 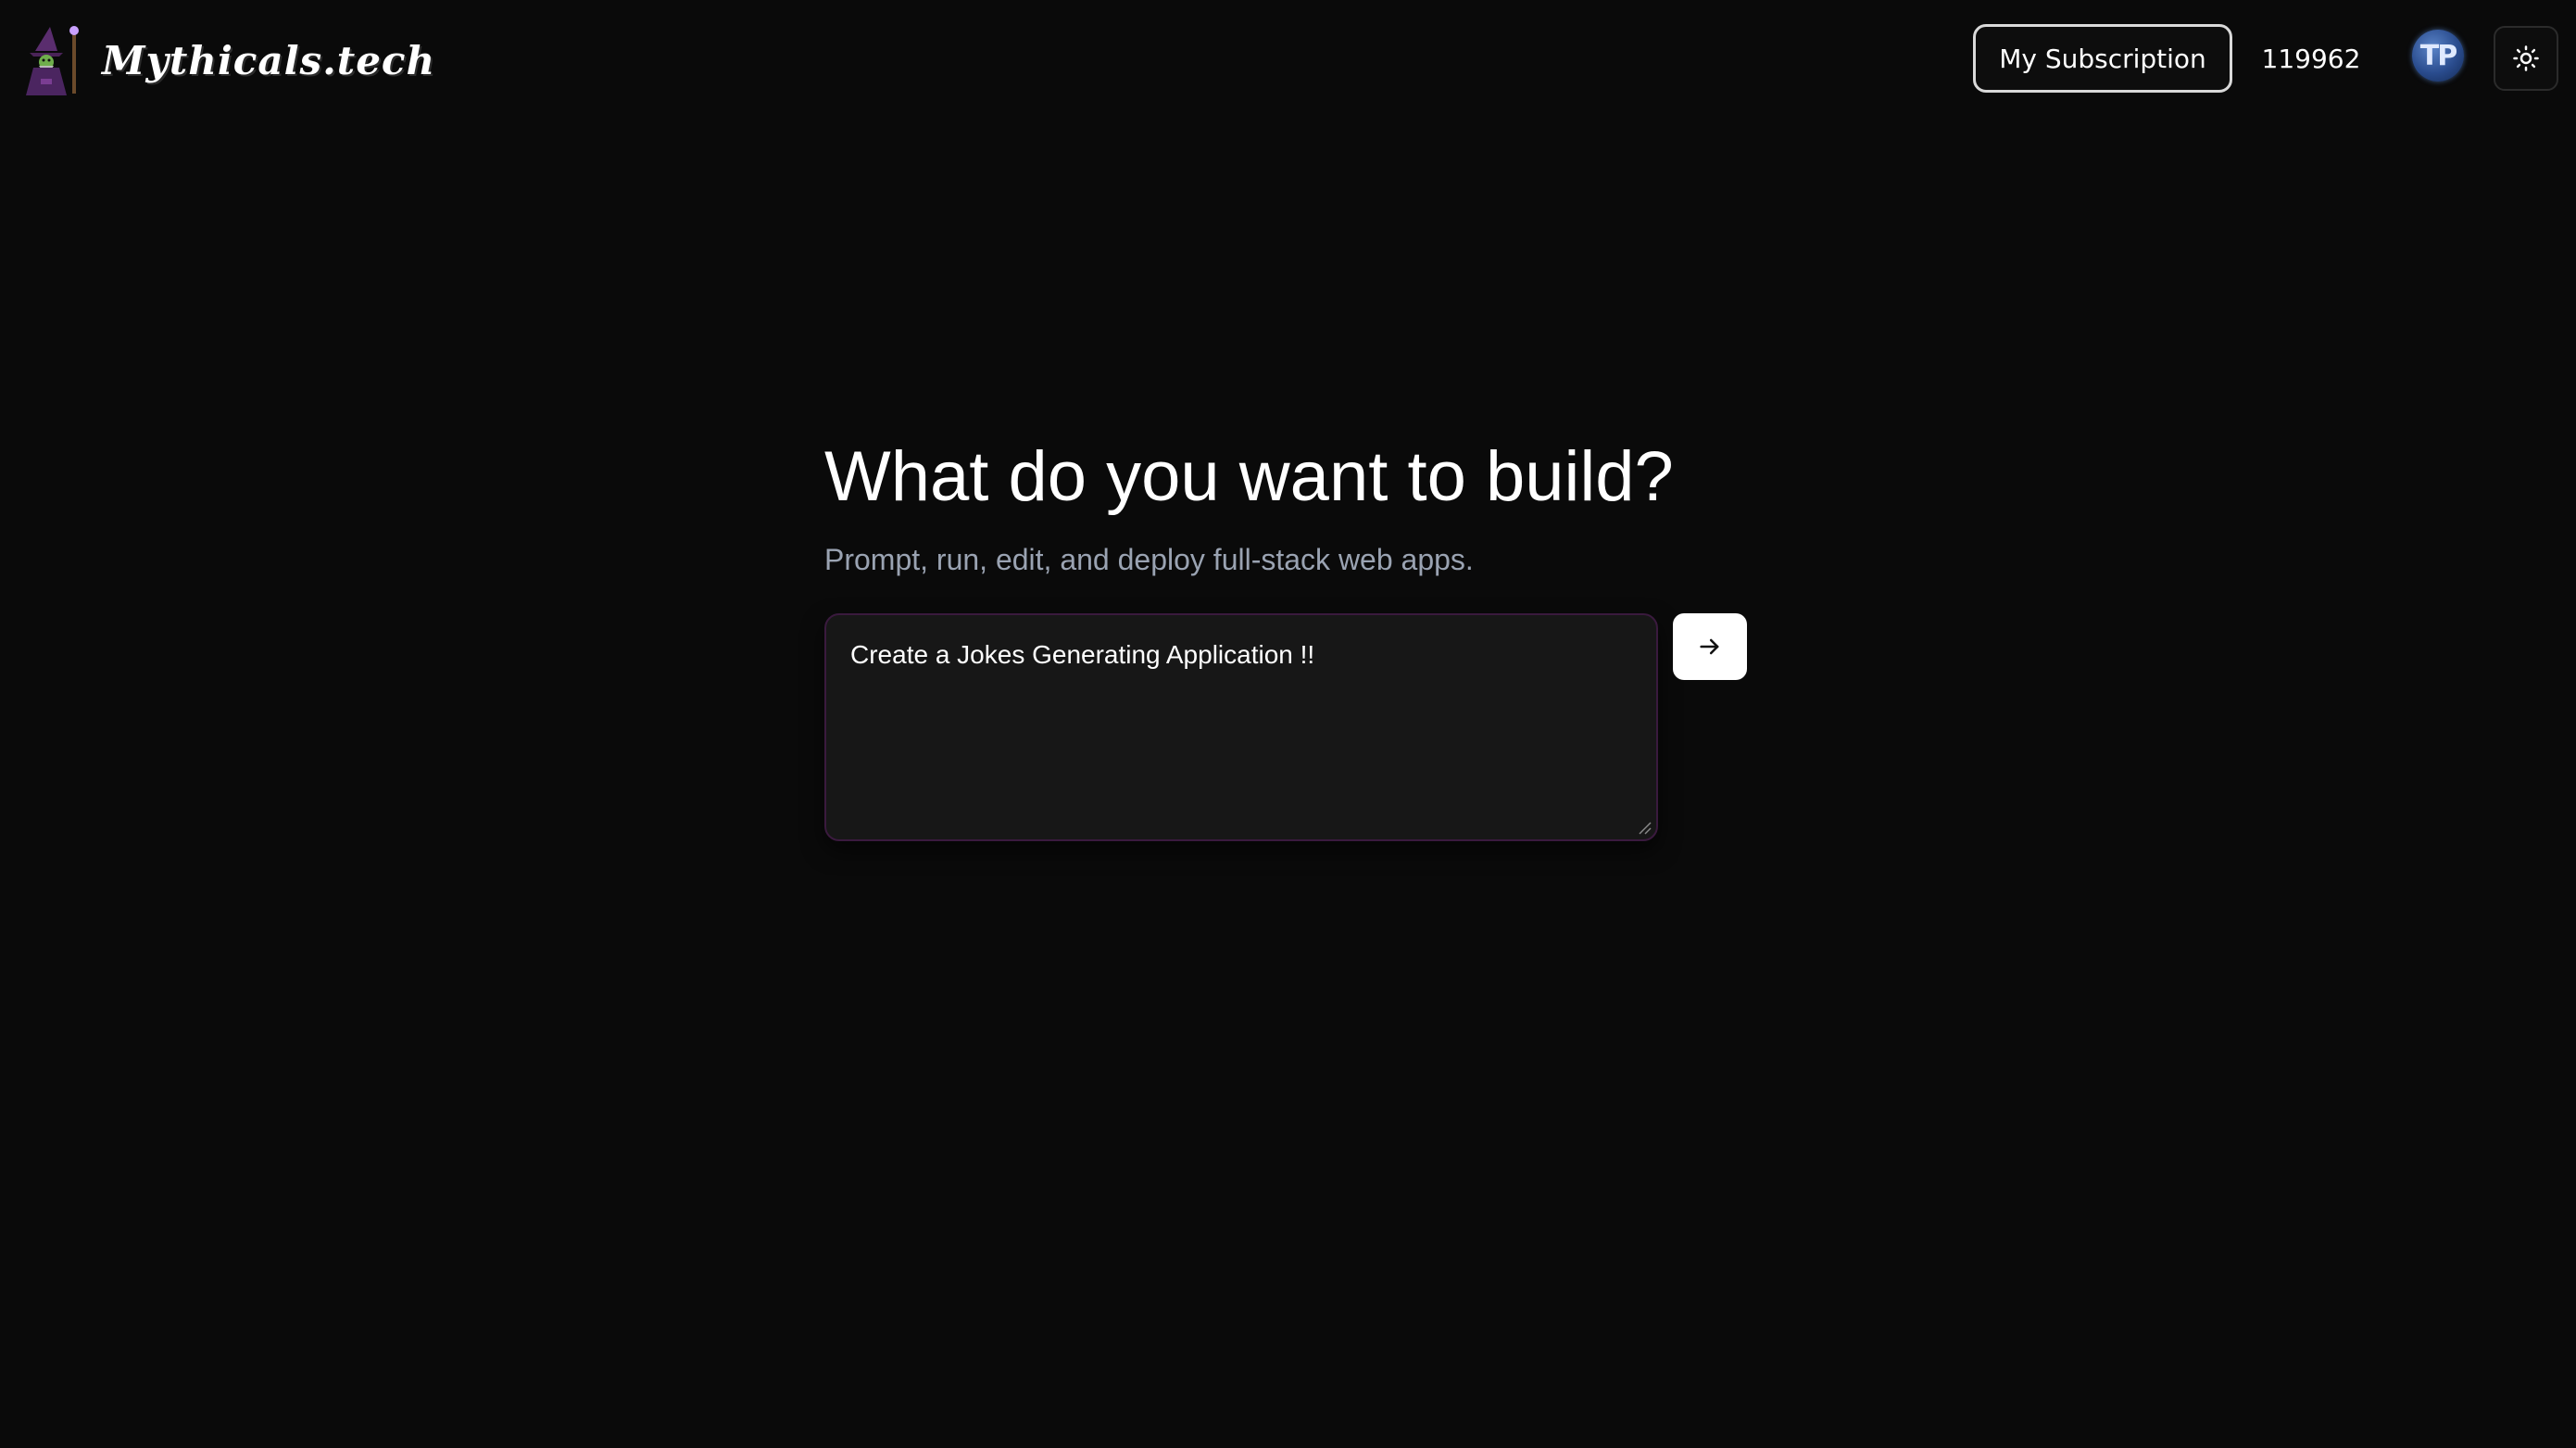 I want to click on wizard-icon, so click(x=52, y=60).